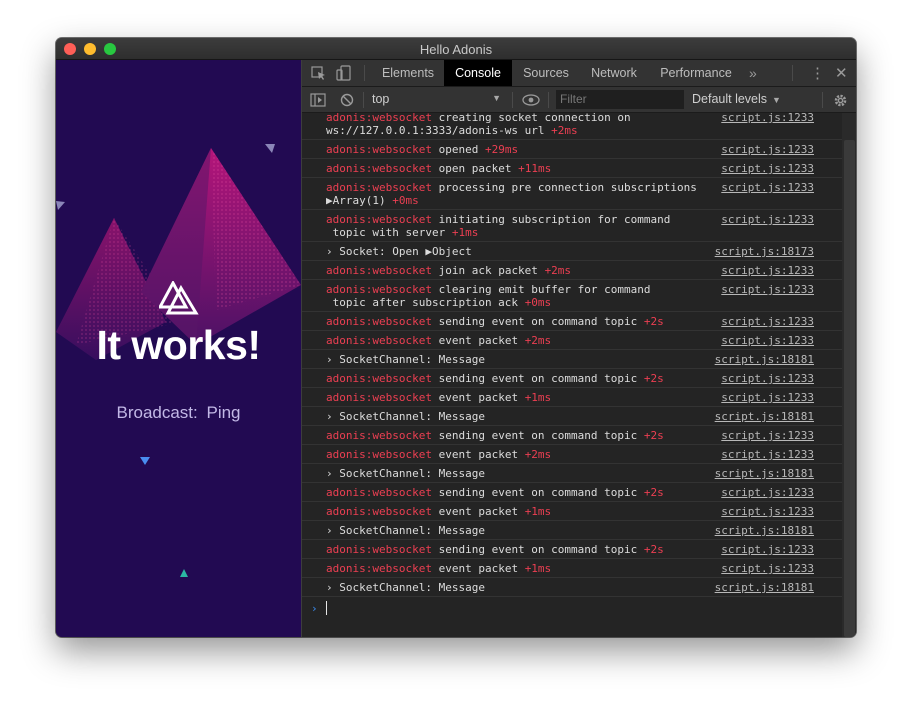 The height and width of the screenshot is (712, 912). What do you see at coordinates (455, 149) in the screenshot?
I see `message-line: opened` at bounding box center [455, 149].